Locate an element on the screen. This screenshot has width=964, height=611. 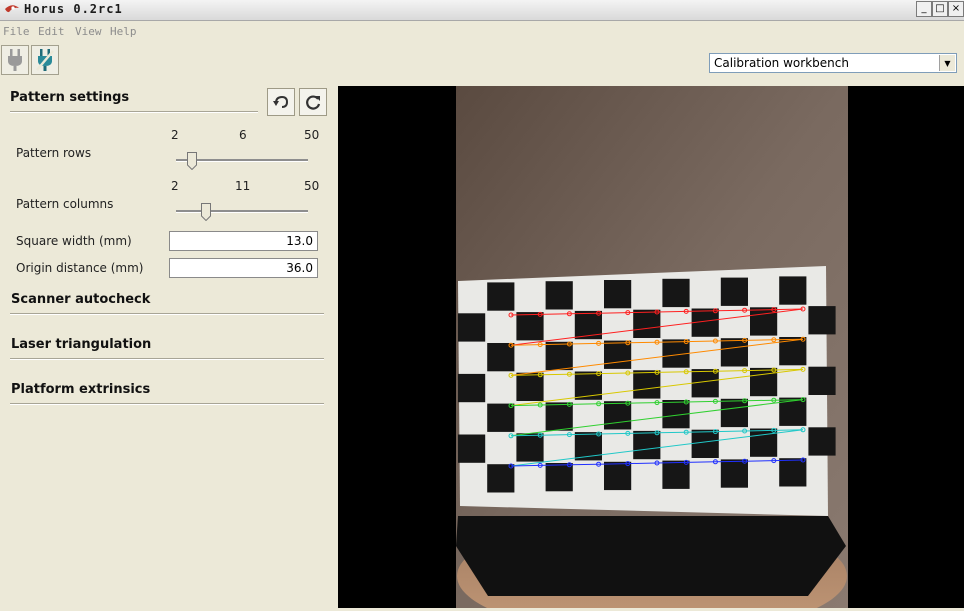
horus-eye-icon is located at coordinates (12, 9).